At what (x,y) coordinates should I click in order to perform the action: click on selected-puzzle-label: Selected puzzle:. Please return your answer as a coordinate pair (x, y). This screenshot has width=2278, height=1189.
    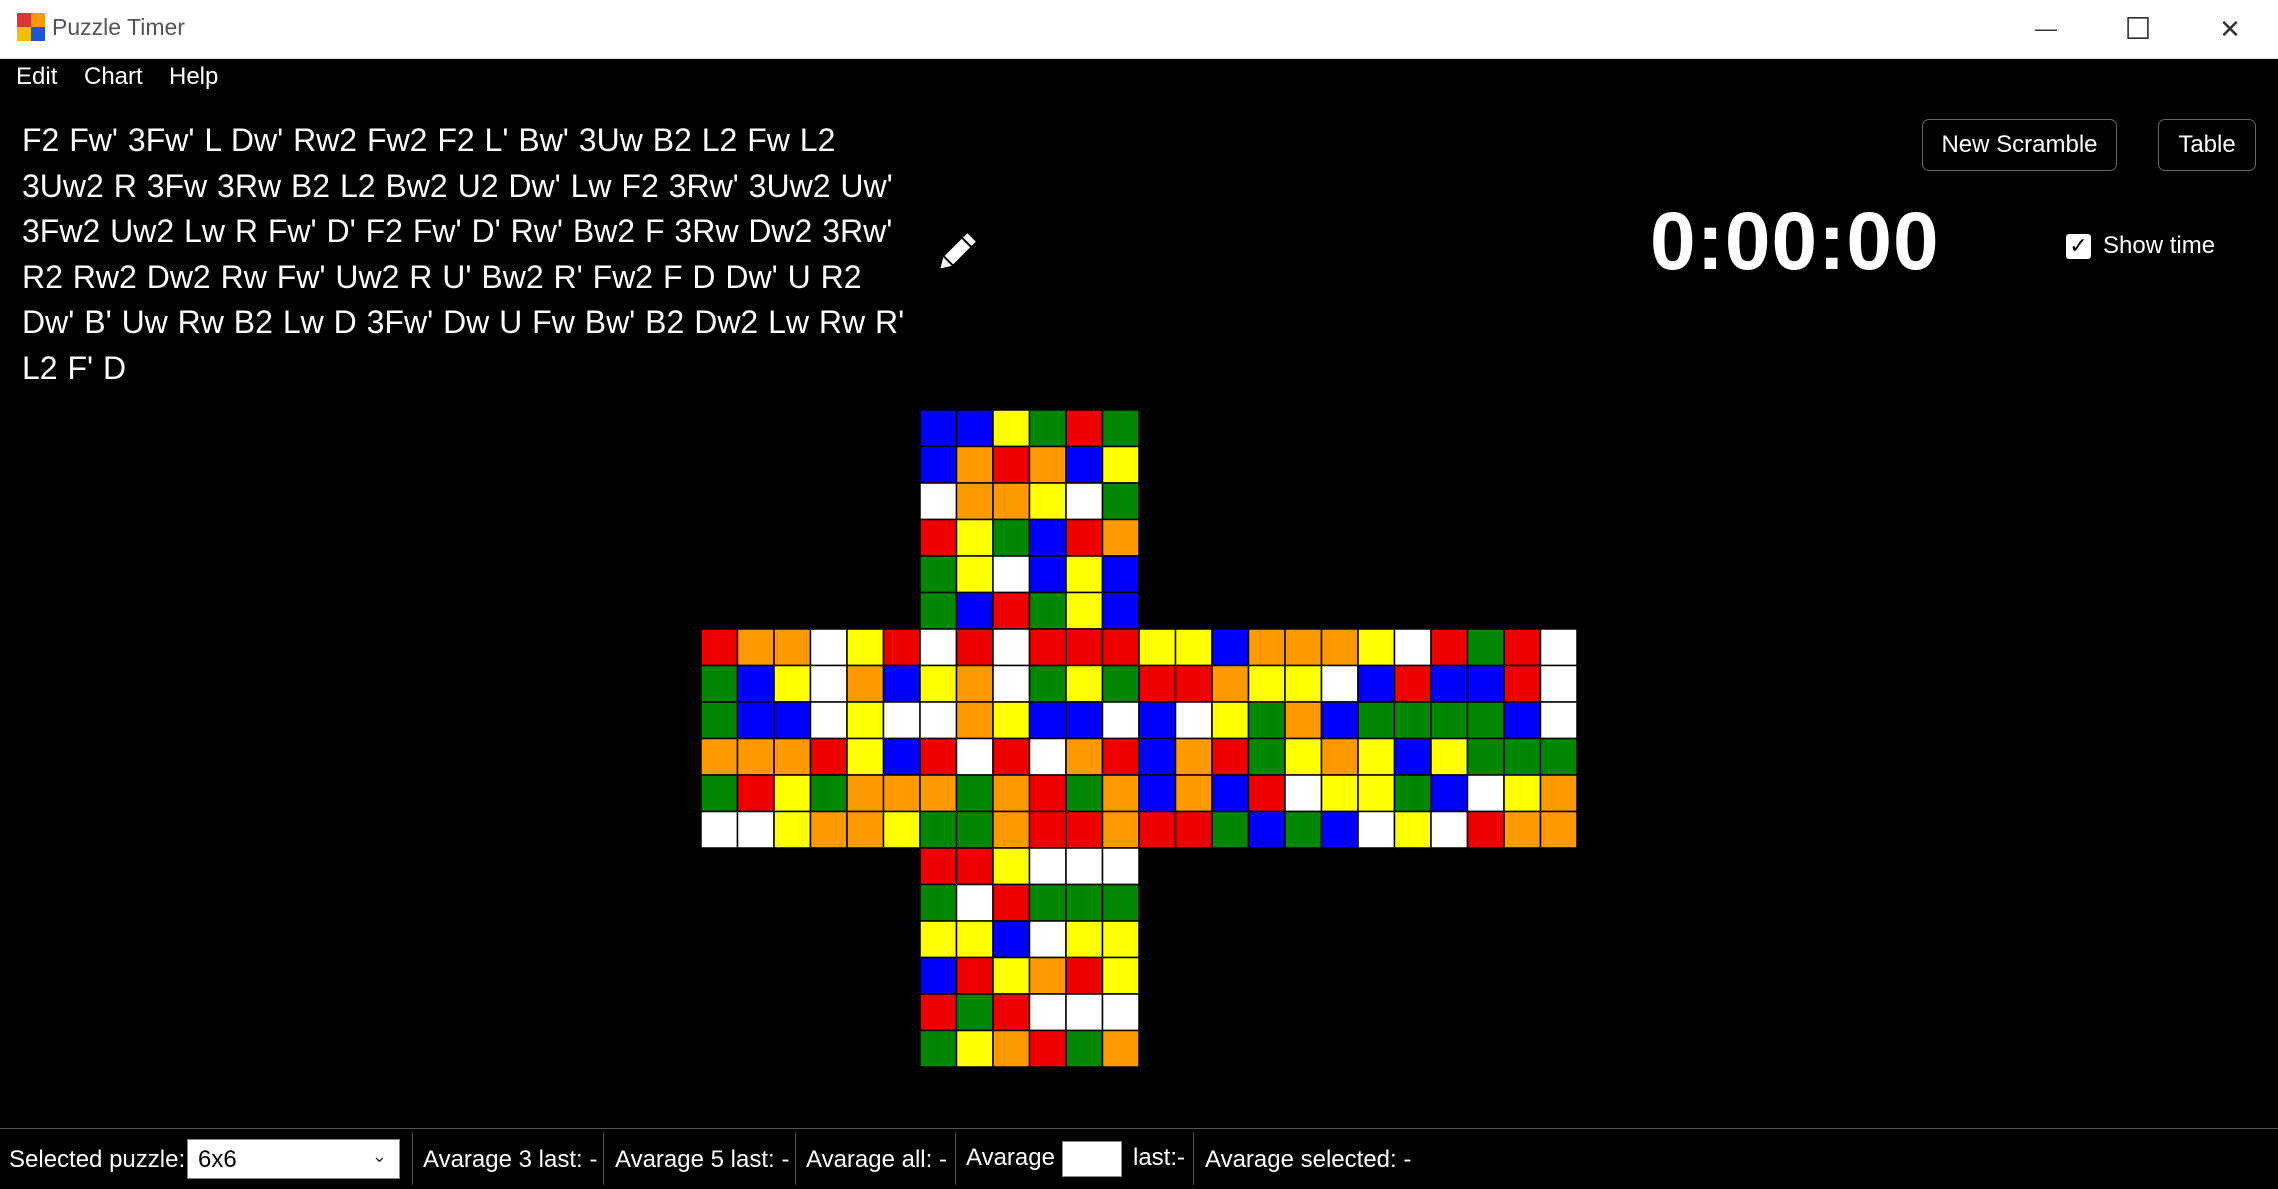
    Looking at the image, I should click on (97, 1159).